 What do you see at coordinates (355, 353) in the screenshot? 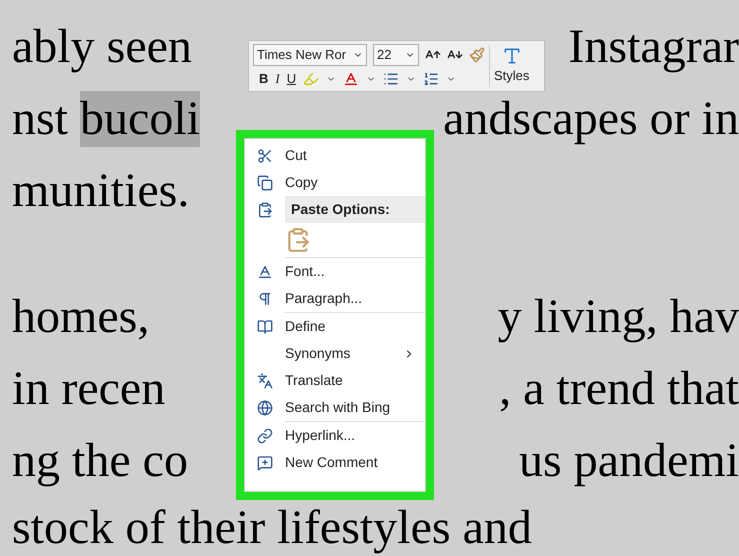
I see `menu-item: Synonyms` at bounding box center [355, 353].